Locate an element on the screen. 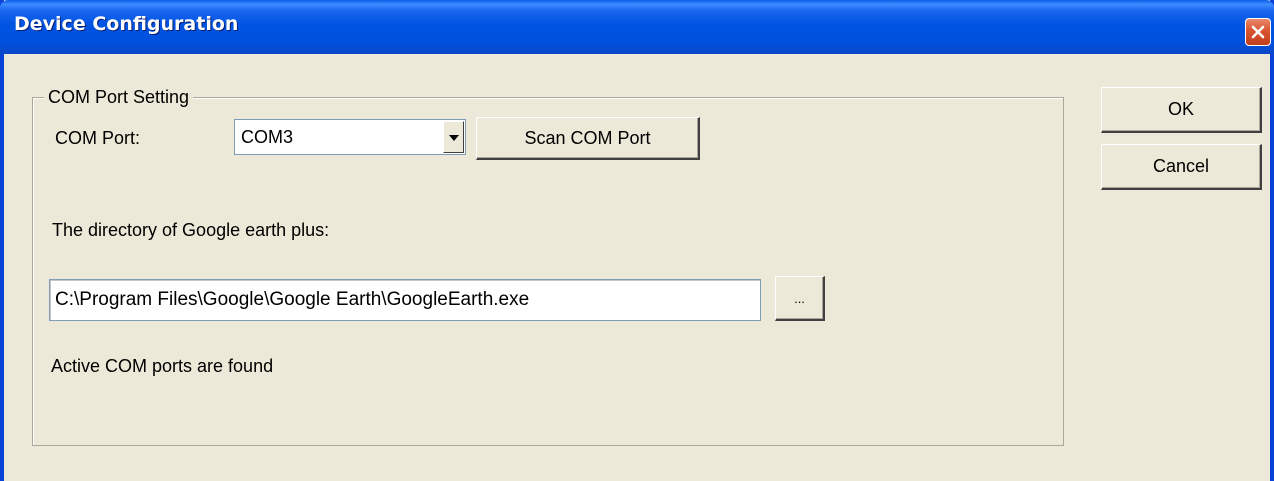 This screenshot has height=481, width=1274. status-text: Active COM ports are found is located at coordinates (162, 366).